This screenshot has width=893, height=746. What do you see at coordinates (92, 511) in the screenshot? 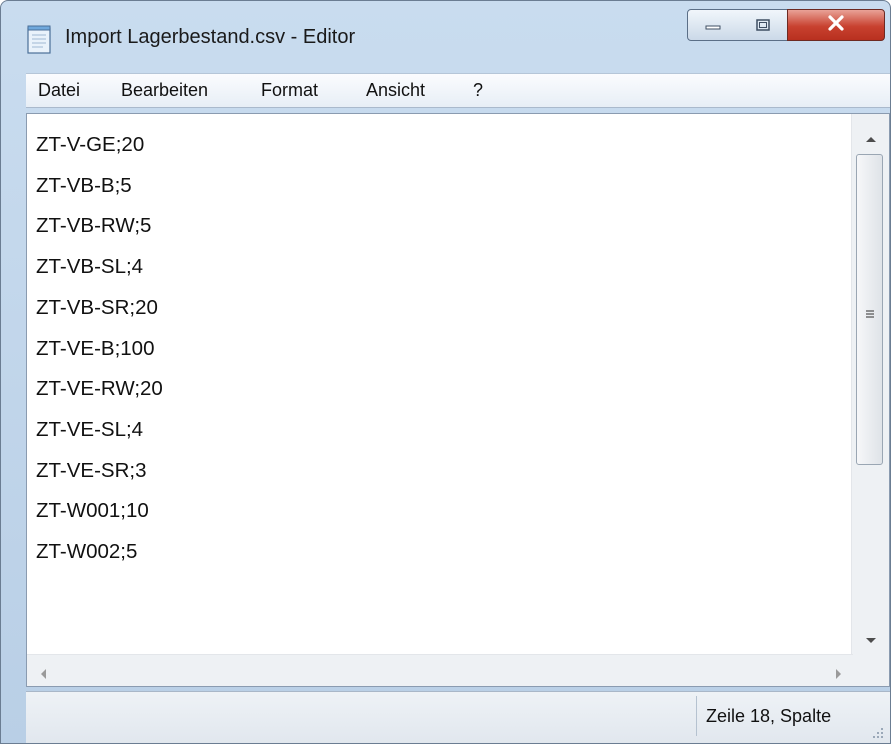
I see `text-line: ZT-W001;10` at bounding box center [92, 511].